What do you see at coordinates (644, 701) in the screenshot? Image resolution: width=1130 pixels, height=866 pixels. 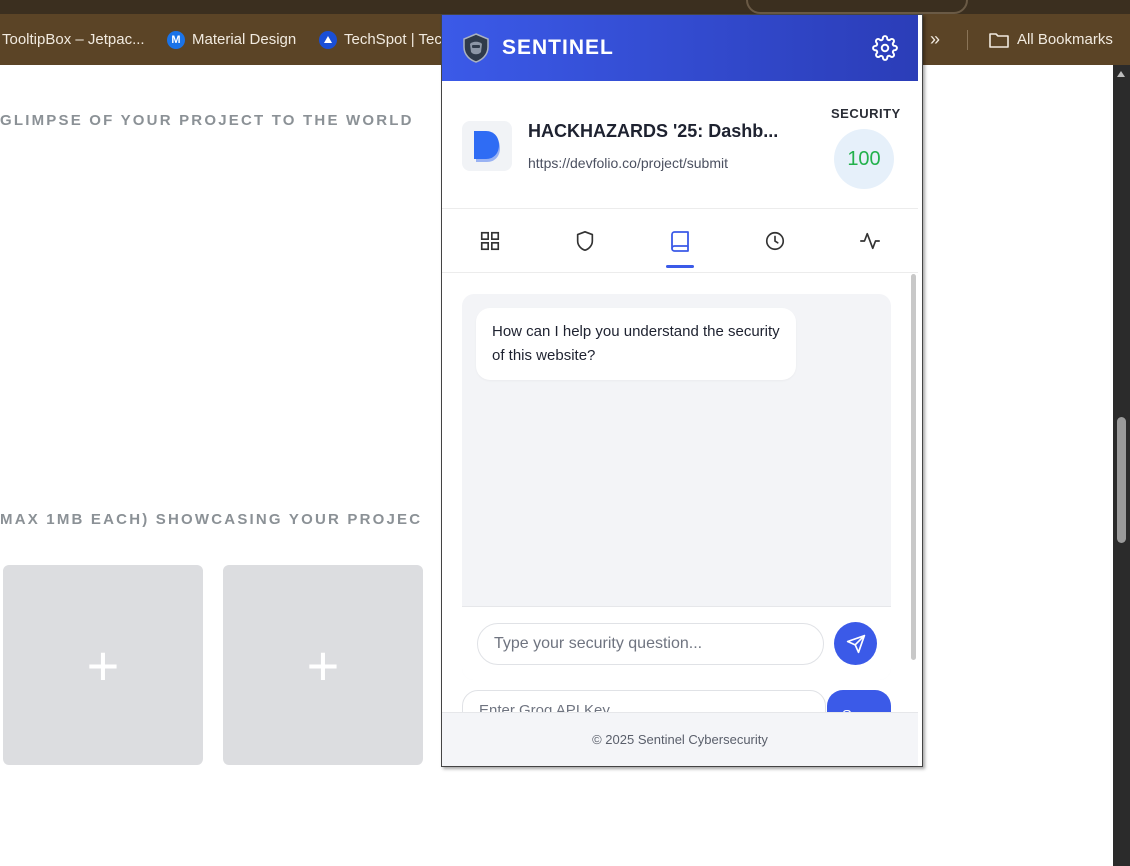 I see `api-key-input` at bounding box center [644, 701].